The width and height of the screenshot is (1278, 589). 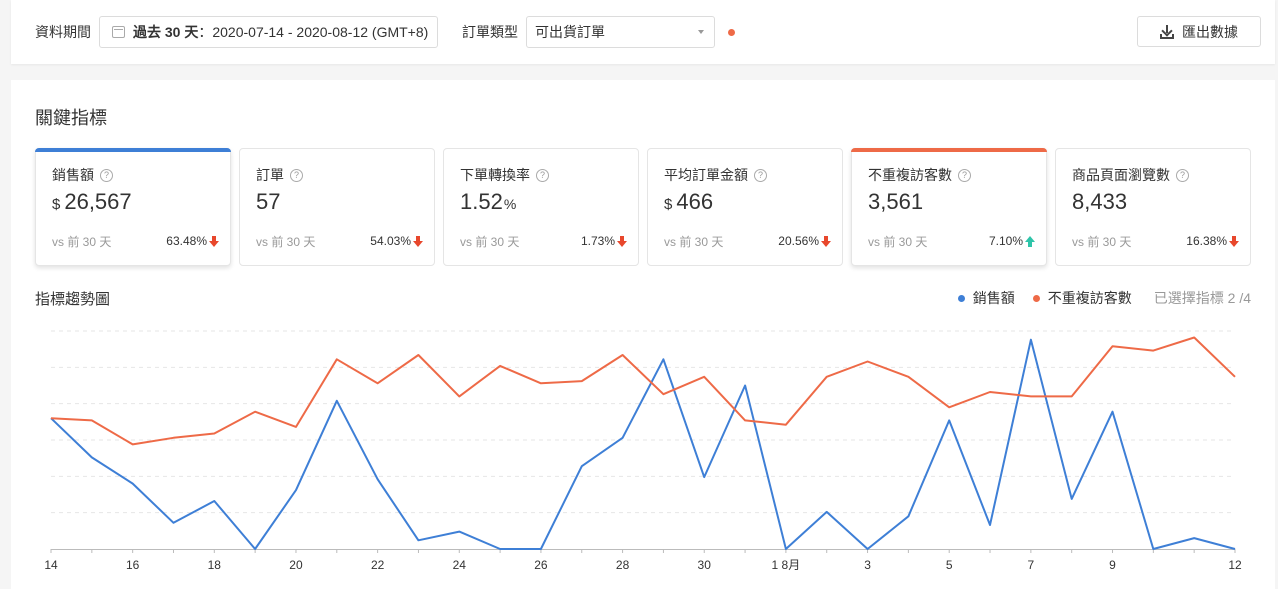 I want to click on metric-title-text: 下單轉換率, so click(x=495, y=175).